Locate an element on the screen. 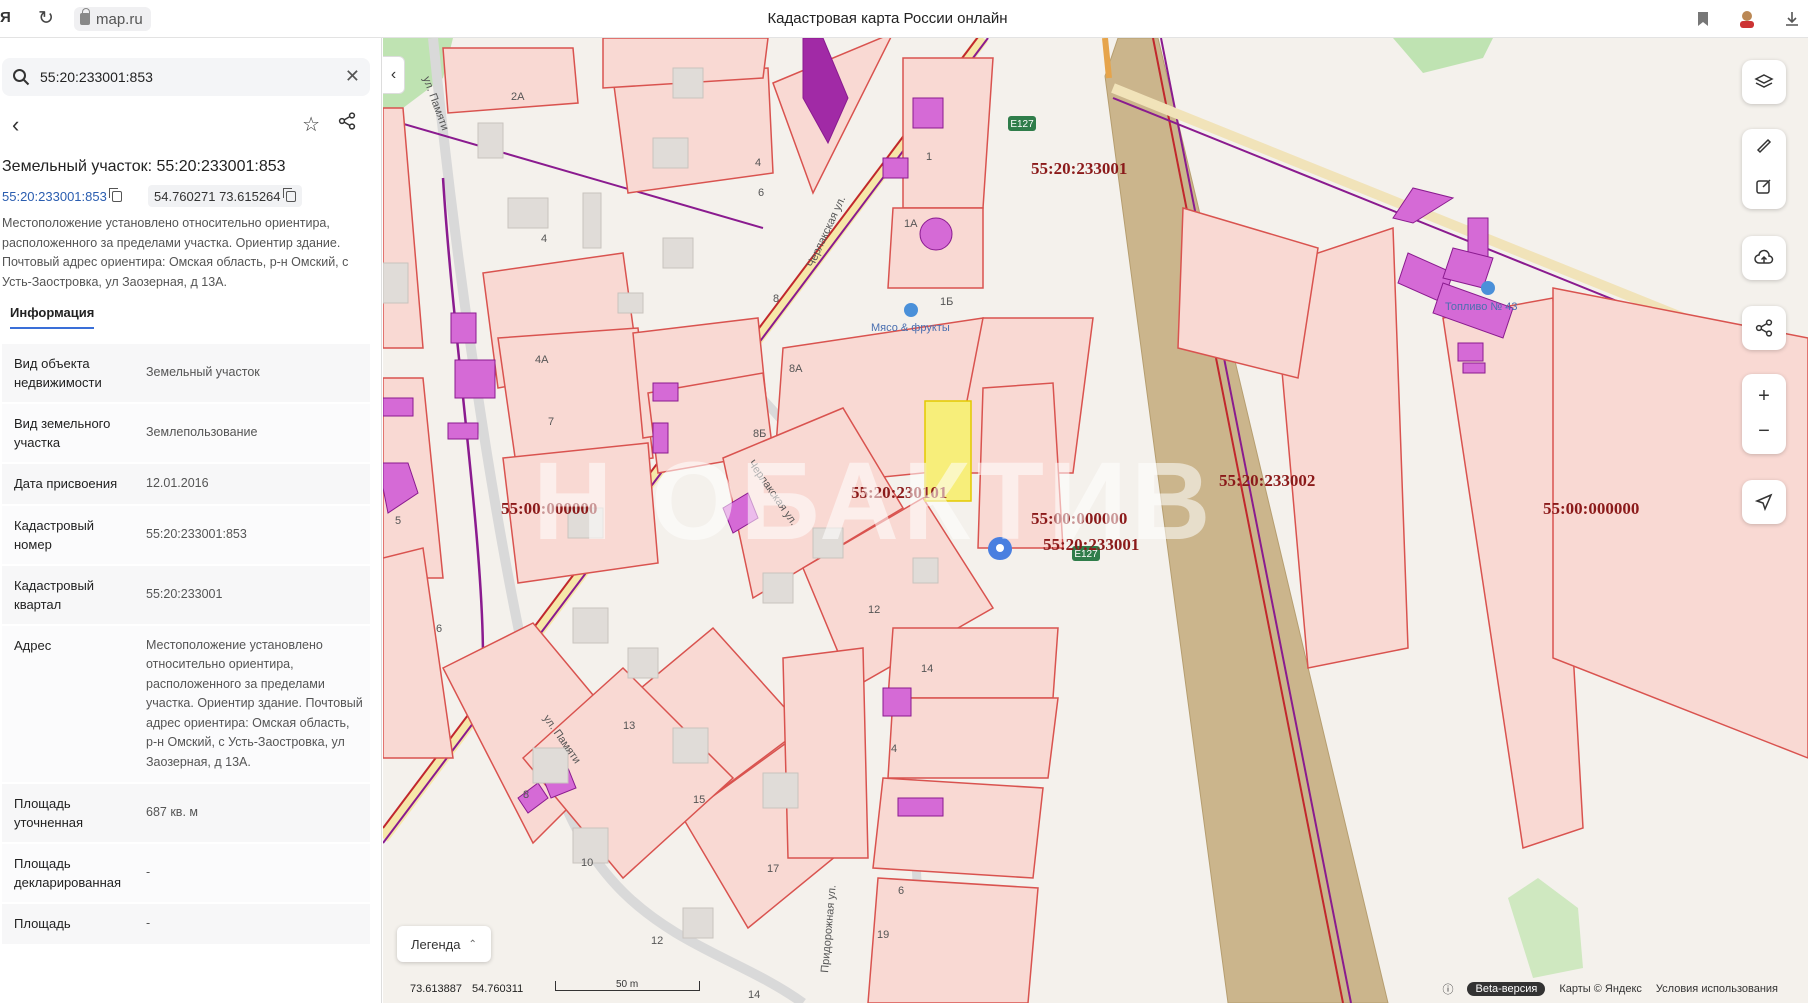 Image resolution: width=1808 pixels, height=1003 pixels. cursor-coordinates: 73.613887 54.760311 is located at coordinates (466, 989).